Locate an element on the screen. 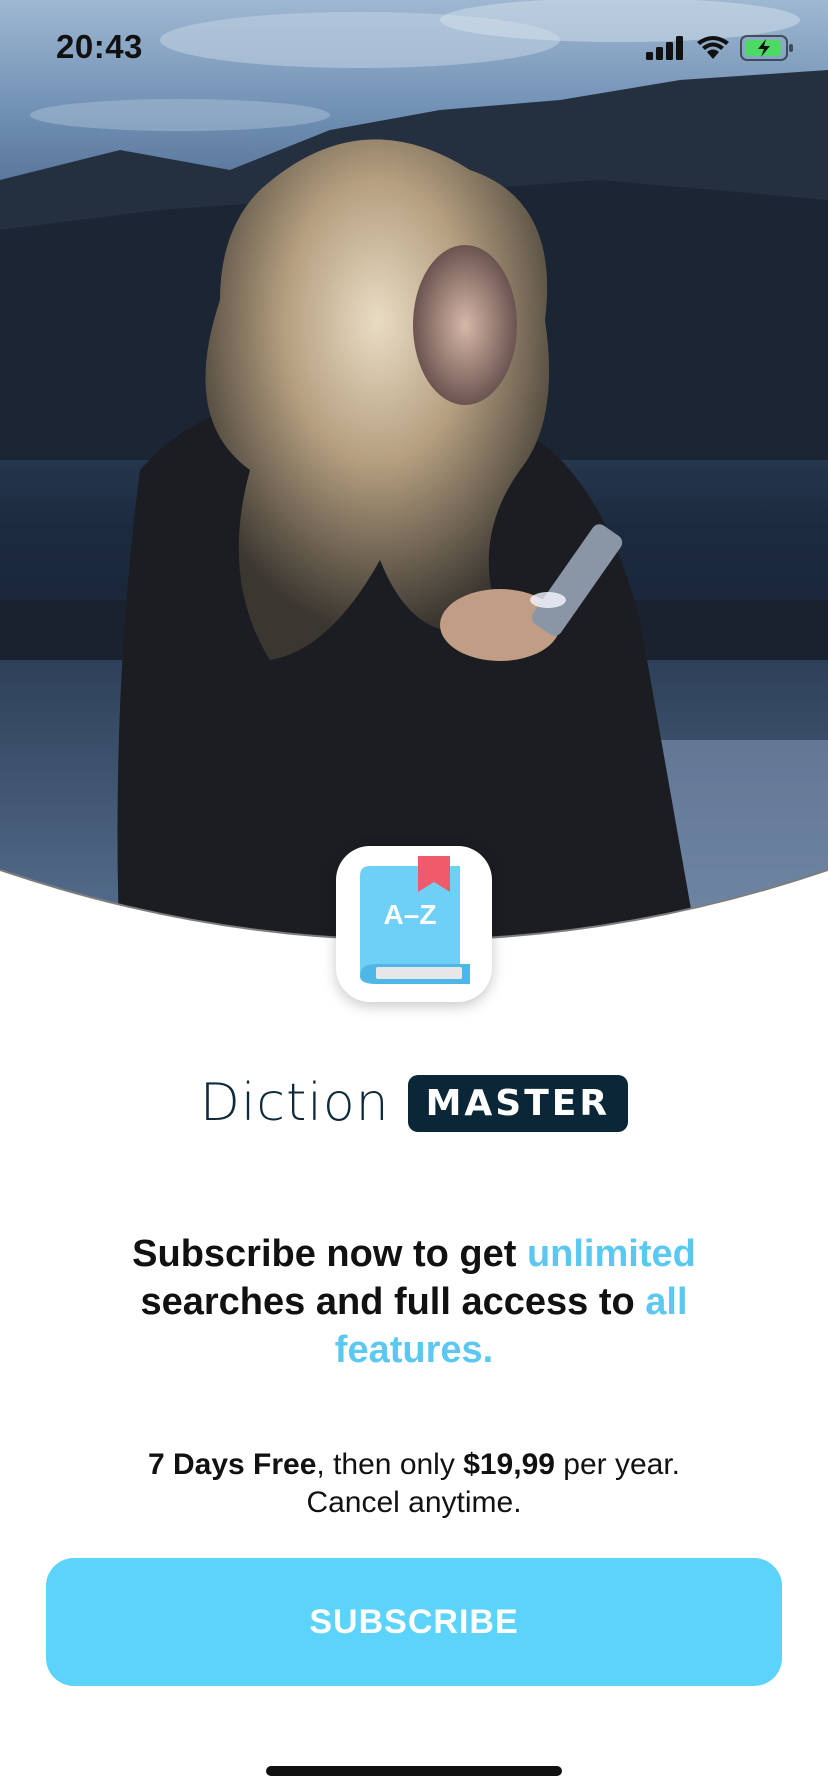 The image size is (828, 1792). cellular-signal-icon is located at coordinates (664, 48).